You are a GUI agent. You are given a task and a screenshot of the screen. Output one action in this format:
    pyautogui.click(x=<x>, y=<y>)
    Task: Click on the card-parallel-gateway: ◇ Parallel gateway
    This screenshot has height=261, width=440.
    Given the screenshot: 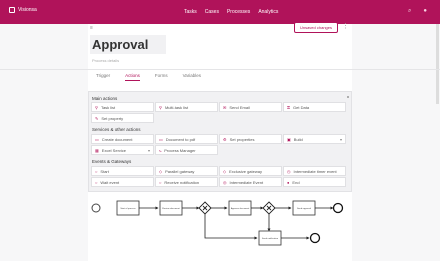 What is the action you would take?
    pyautogui.click(x=186, y=171)
    